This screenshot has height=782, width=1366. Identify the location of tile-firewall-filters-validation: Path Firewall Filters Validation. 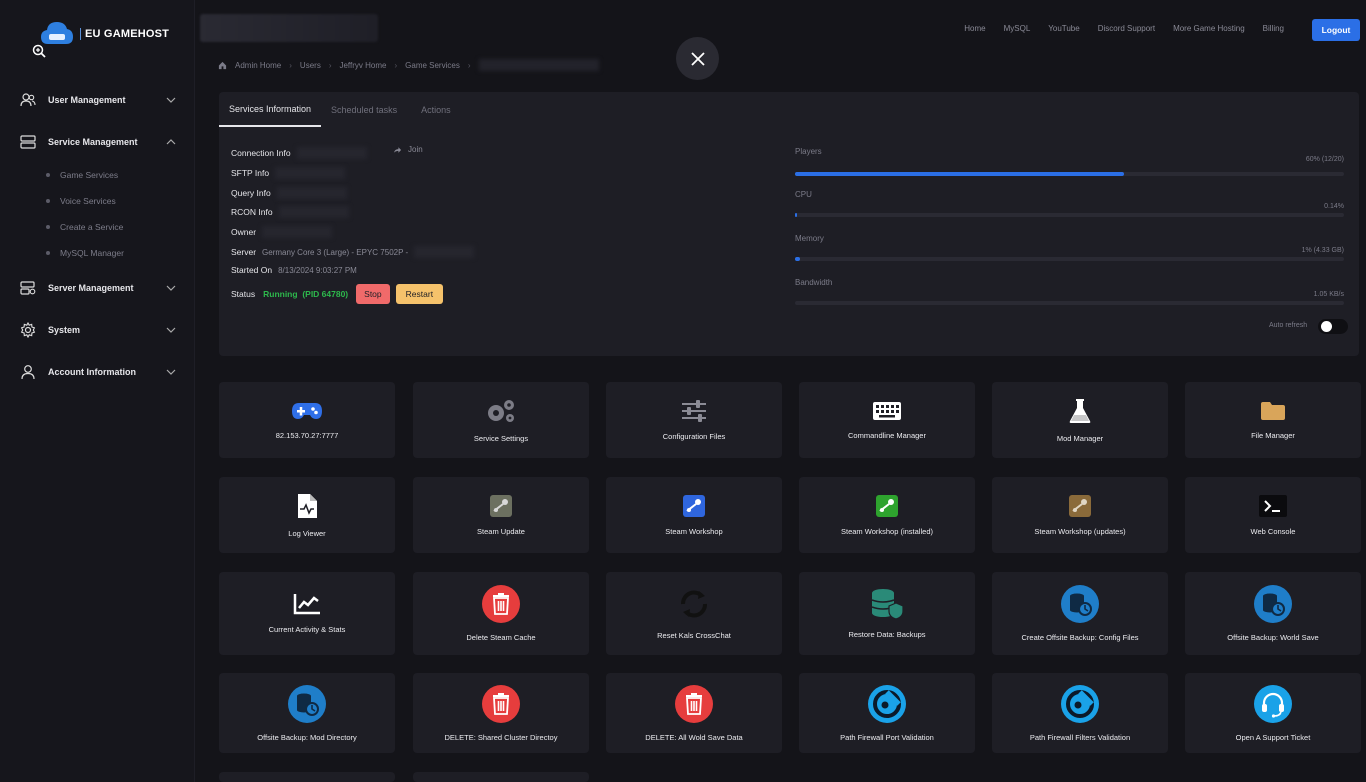
(1080, 713).